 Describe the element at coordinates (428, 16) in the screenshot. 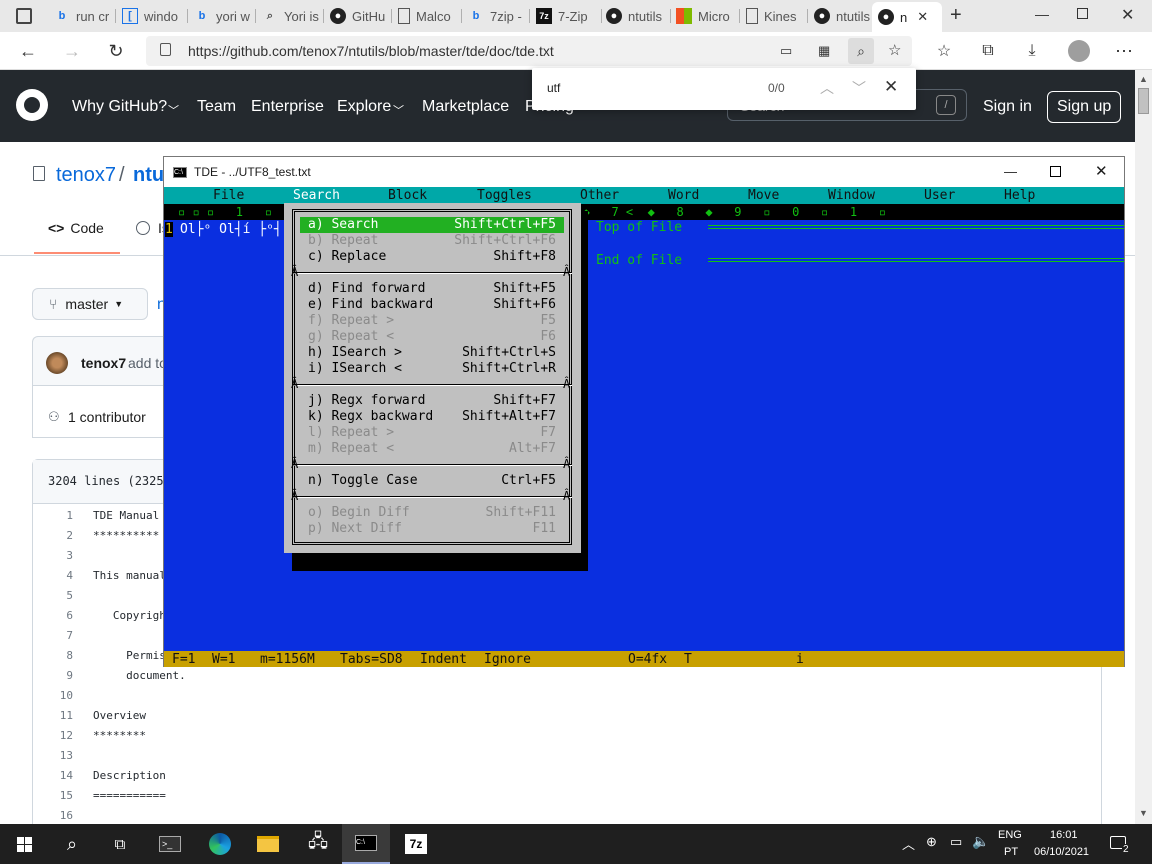

I see `browser-tab: Malco` at that location.